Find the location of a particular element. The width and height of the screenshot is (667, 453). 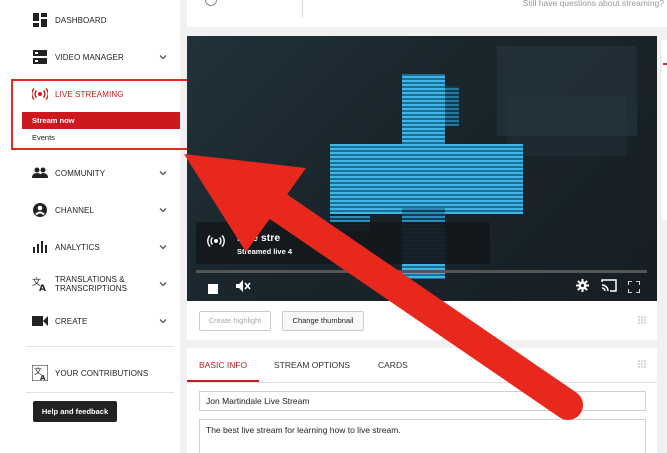

sidebar-item-label: VIDEO MANAGER is located at coordinates (89, 57).